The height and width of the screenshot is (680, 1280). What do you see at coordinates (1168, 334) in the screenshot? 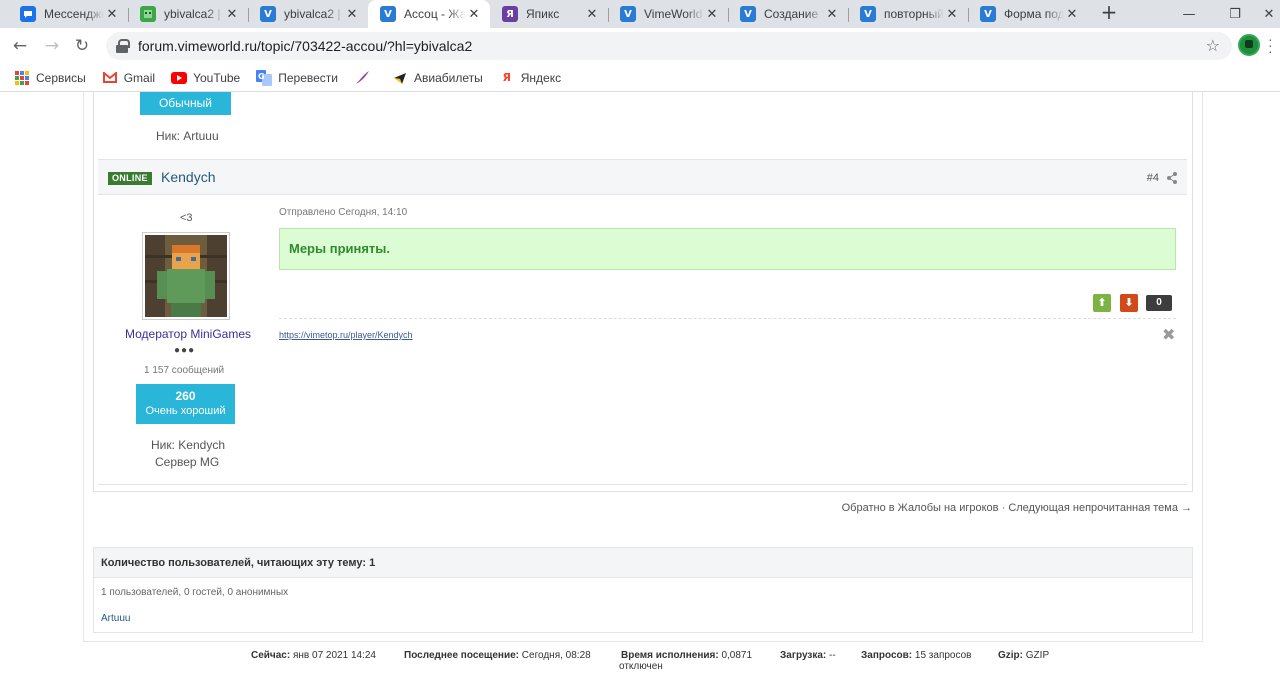
I see `ignore-signature-close-icon: ✖` at bounding box center [1168, 334].